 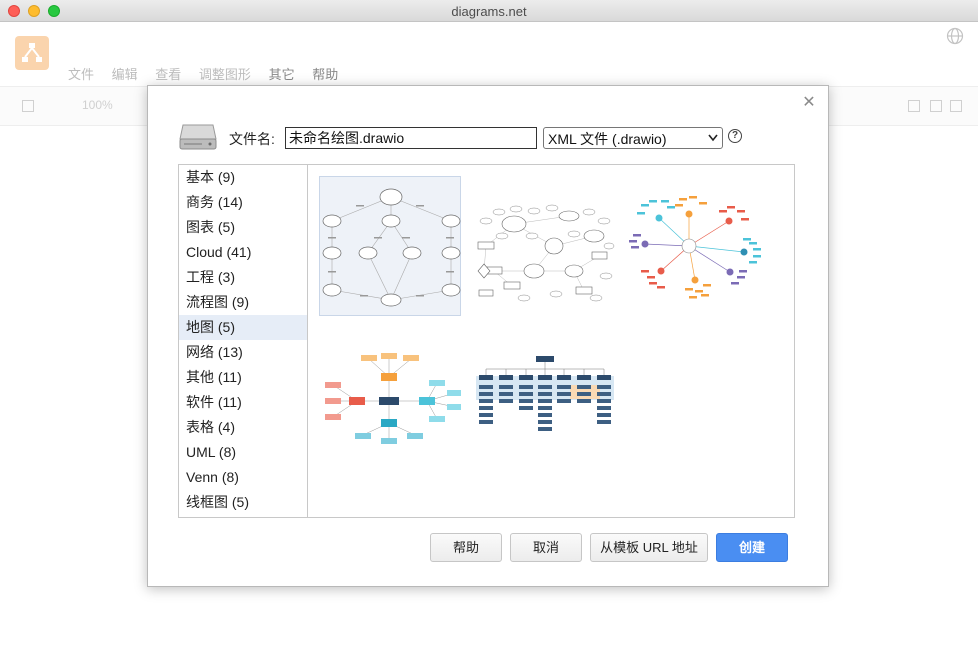 What do you see at coordinates (735, 136) in the screenshot?
I see `help-icon: ?` at bounding box center [735, 136].